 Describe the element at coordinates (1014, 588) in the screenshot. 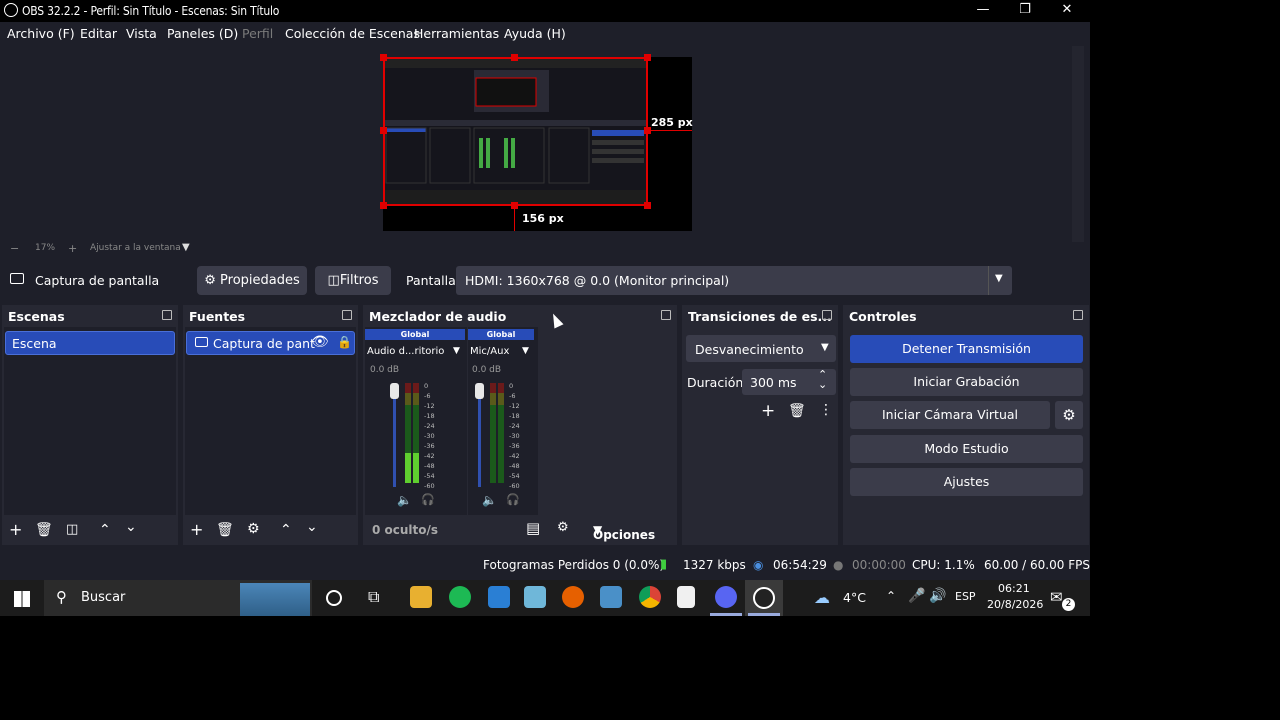

I see `clock-time: 06:21` at that location.